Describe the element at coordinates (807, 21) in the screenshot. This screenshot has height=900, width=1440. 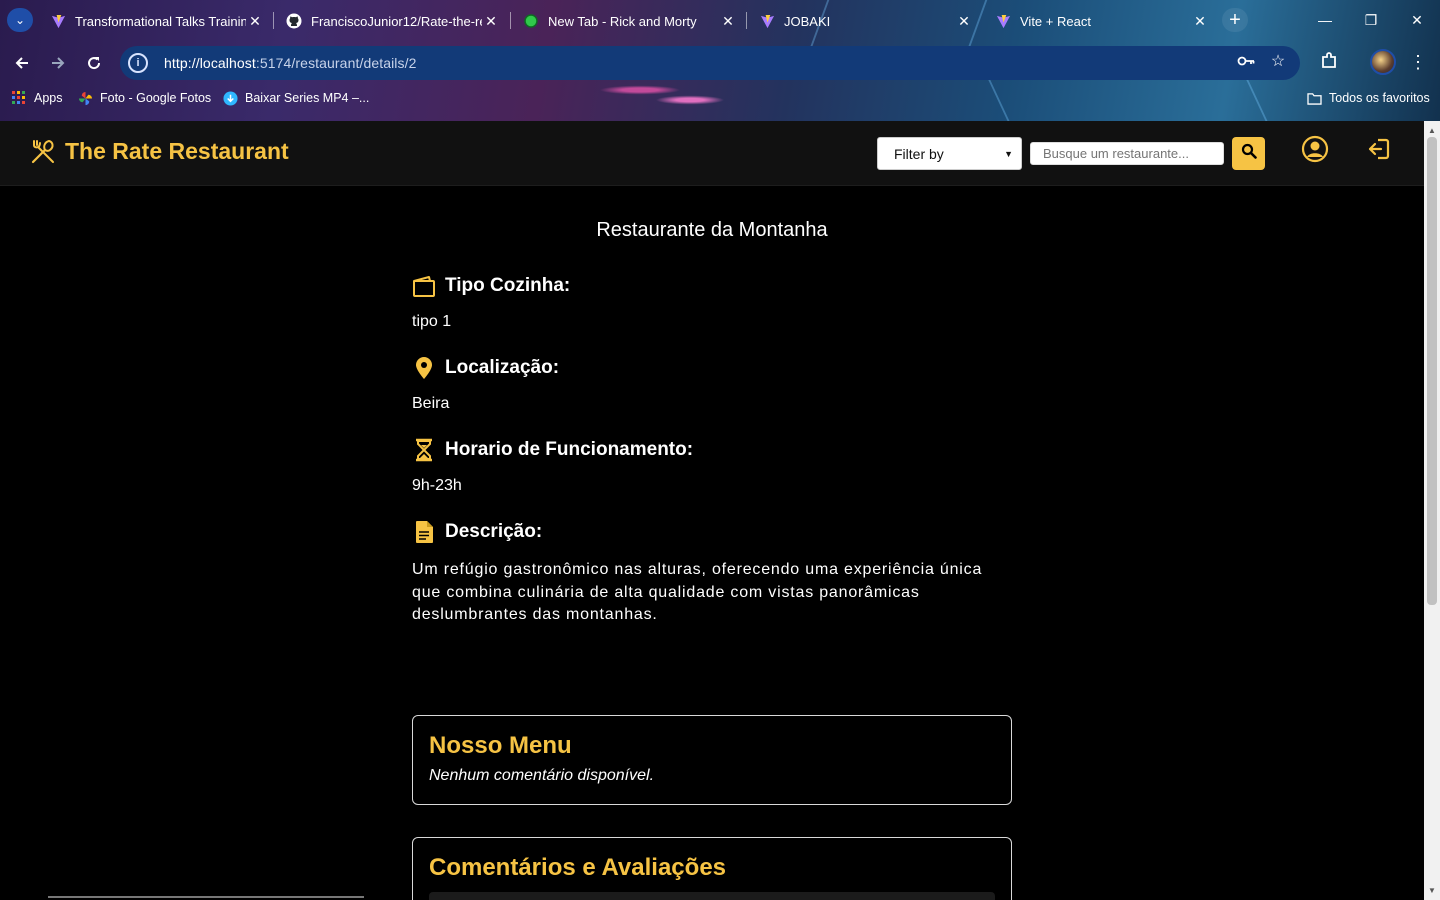
I see `tab-title: JOBAKI` at that location.